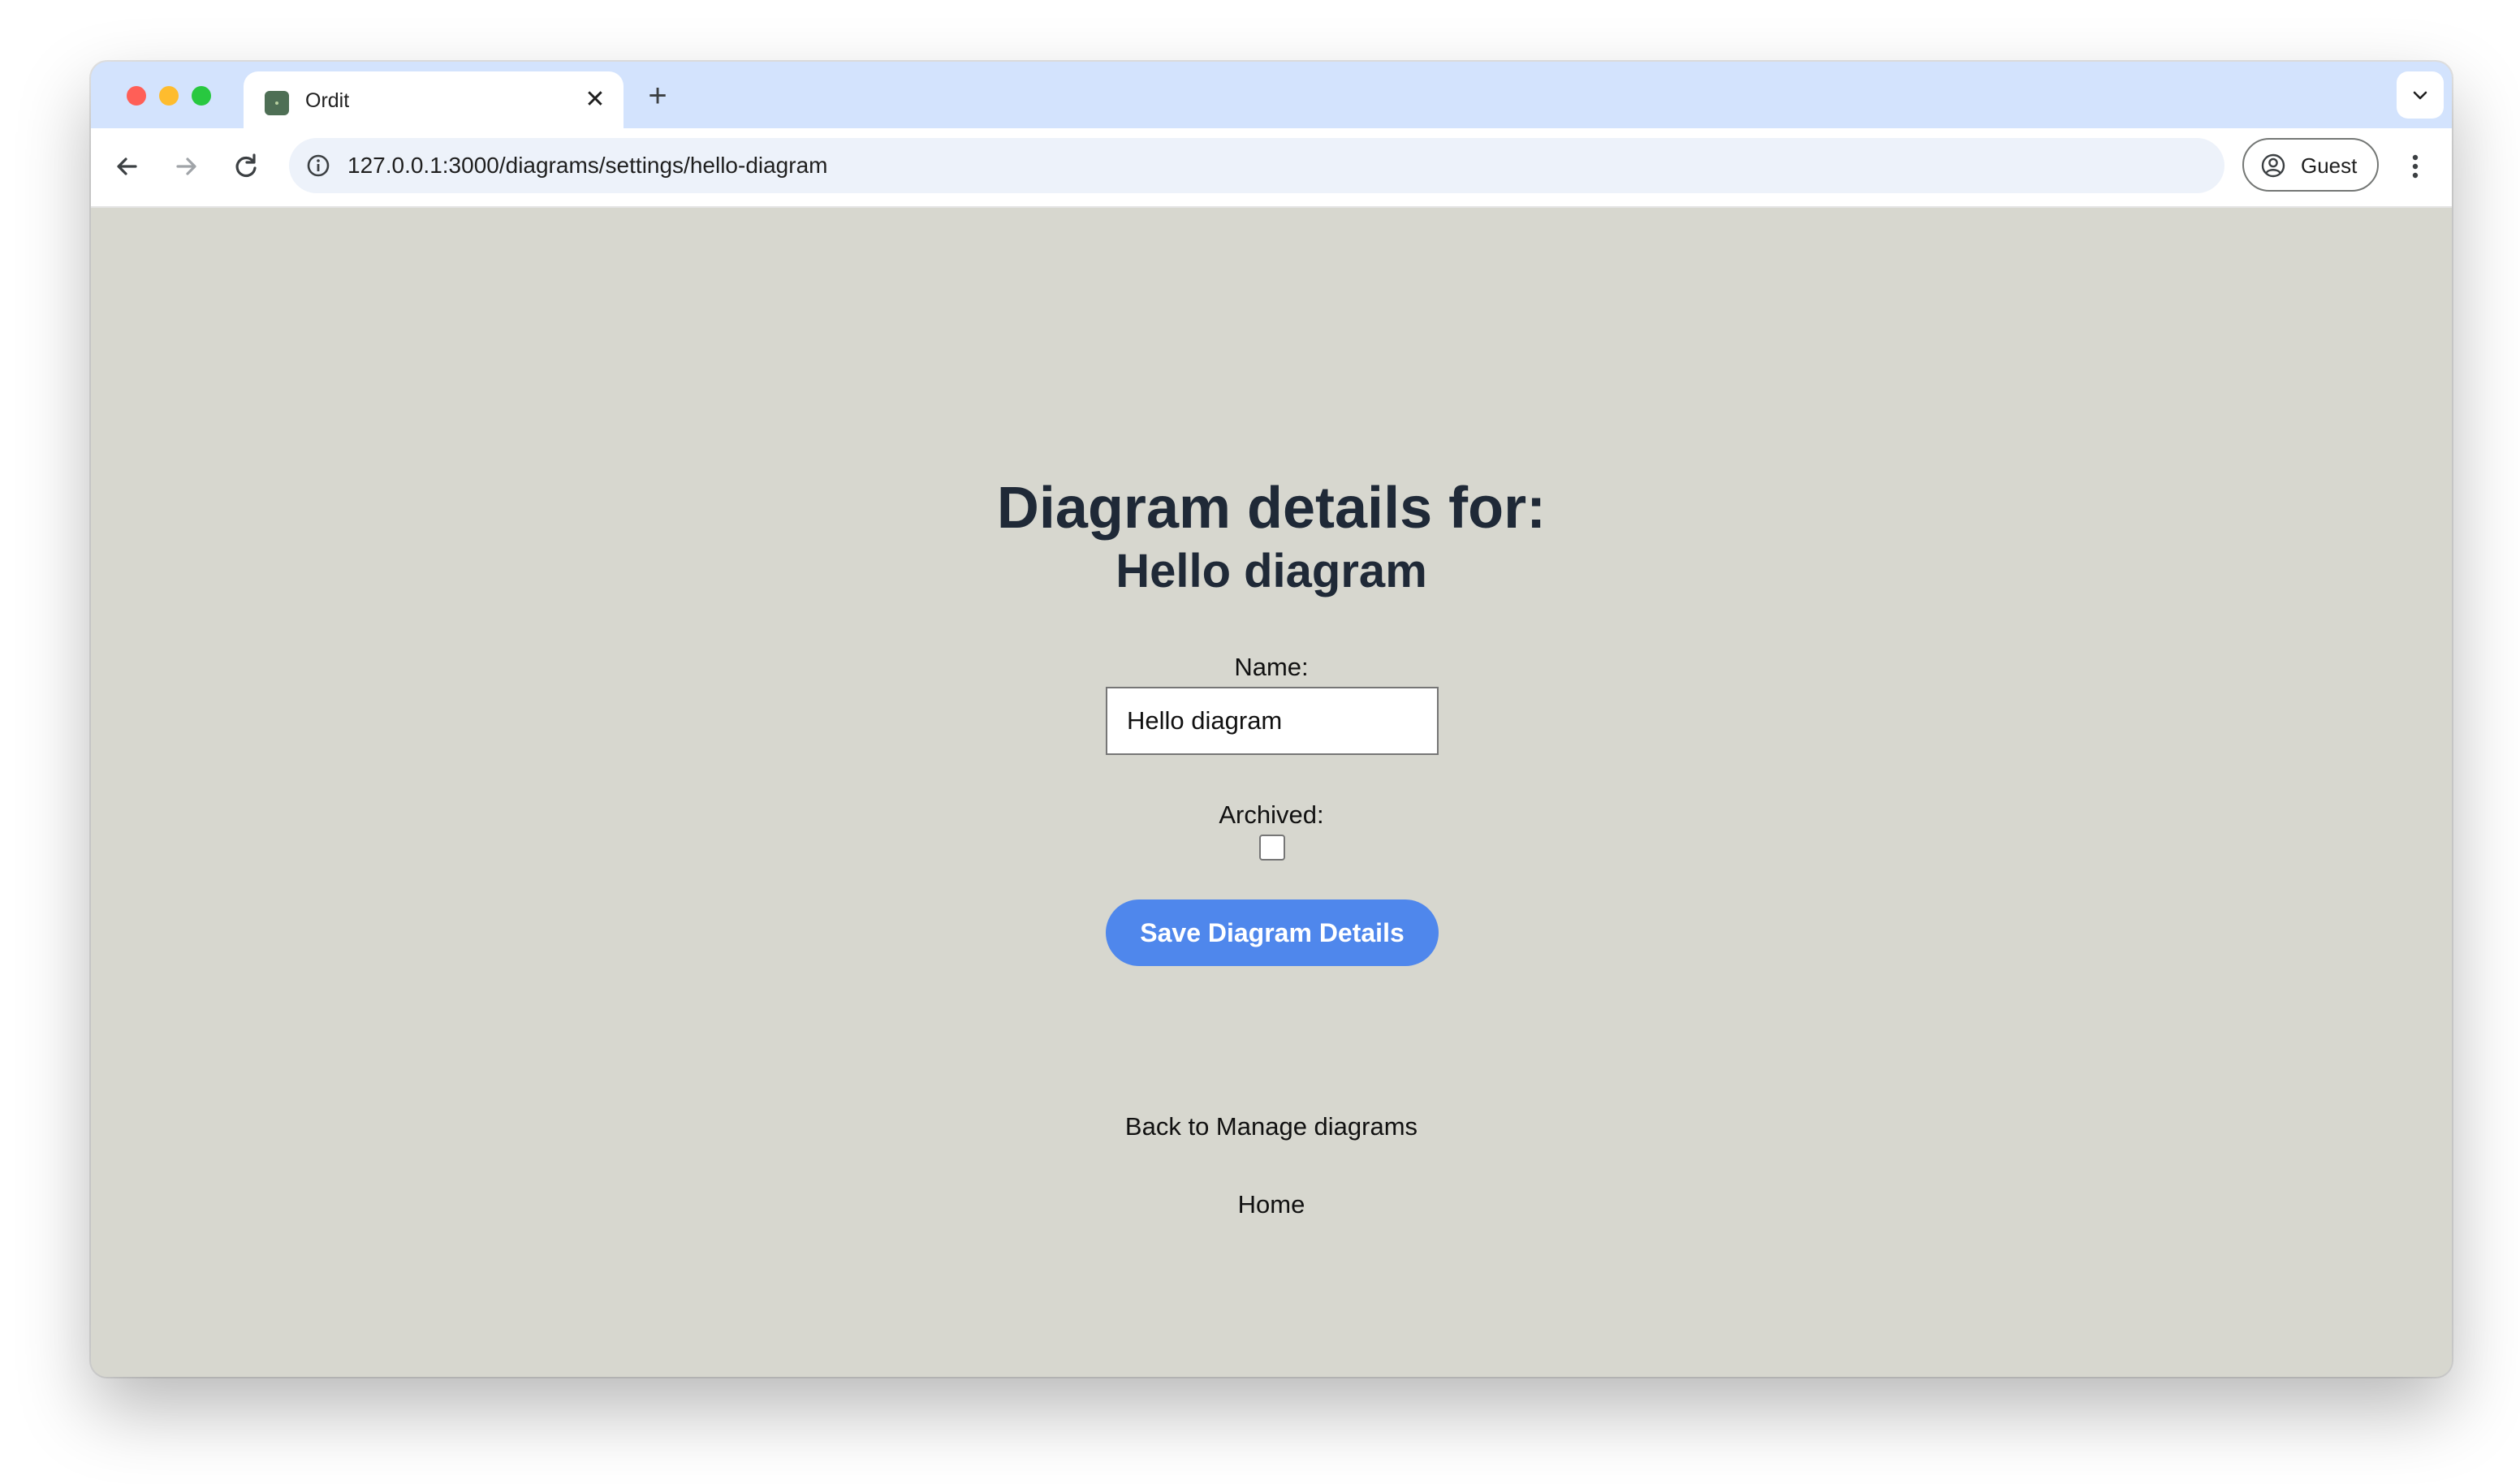 Image resolution: width=2520 pixels, height=1484 pixels. Describe the element at coordinates (1271, 814) in the screenshot. I see `archived-label: Archived:` at that location.